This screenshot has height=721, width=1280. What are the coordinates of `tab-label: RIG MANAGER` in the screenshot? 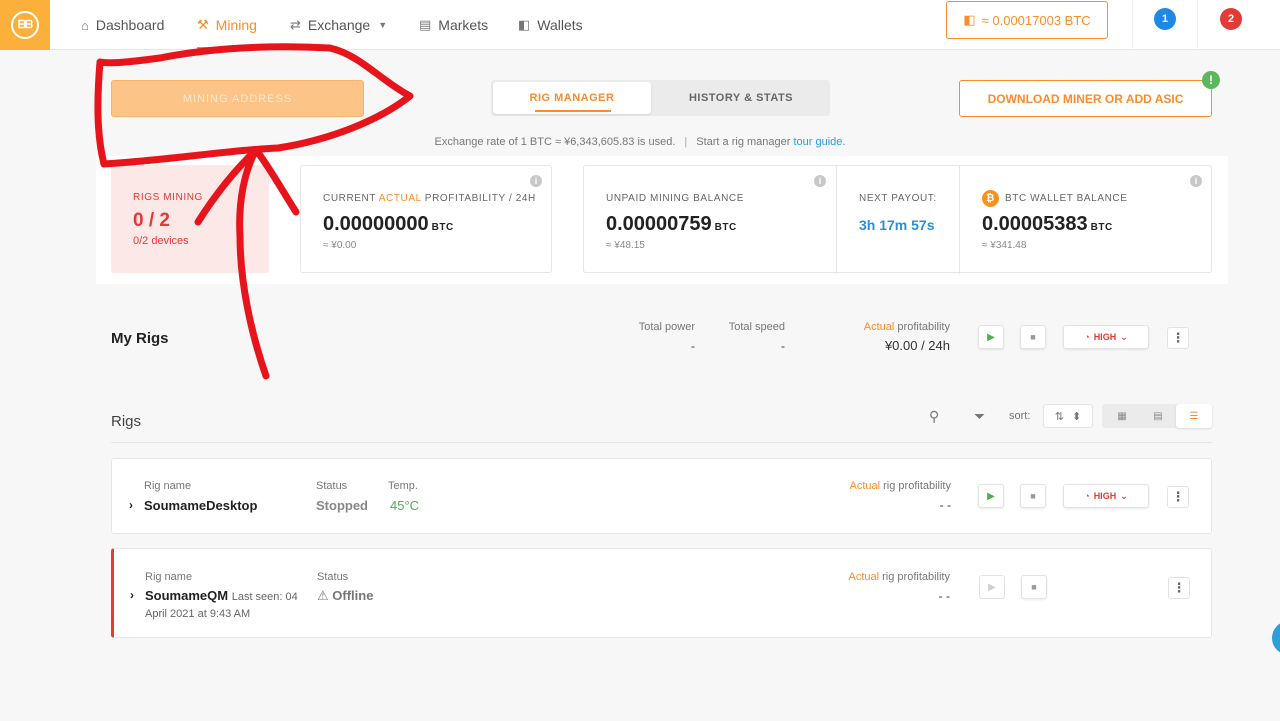 It's located at (572, 98).